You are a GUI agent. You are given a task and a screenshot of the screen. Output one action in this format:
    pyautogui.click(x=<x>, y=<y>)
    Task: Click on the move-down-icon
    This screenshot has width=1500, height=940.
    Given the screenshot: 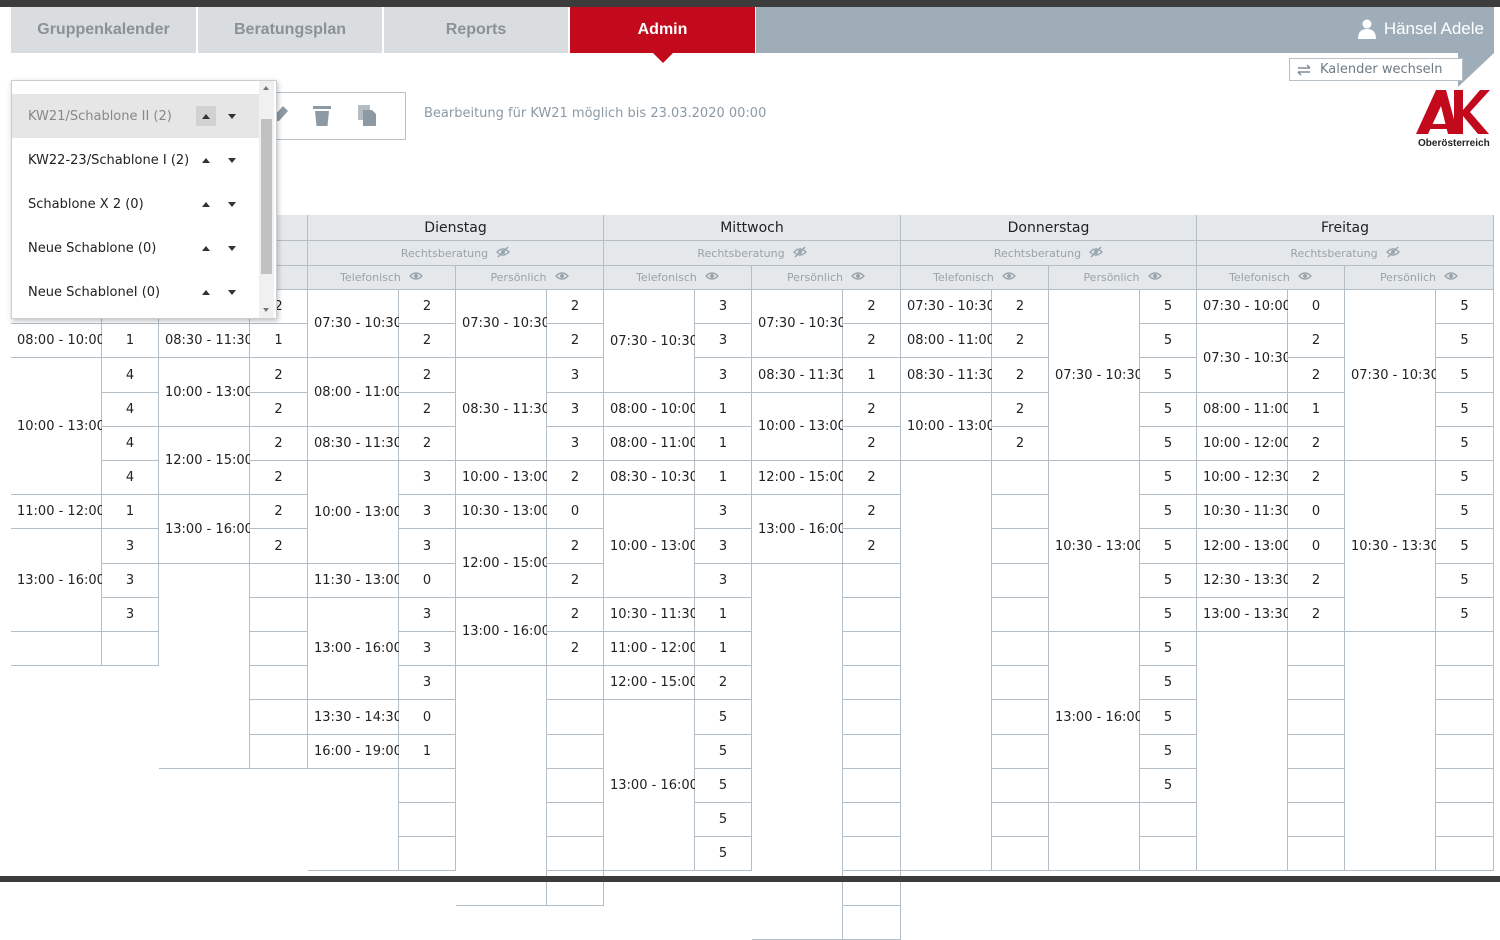 What is the action you would take?
    pyautogui.click(x=232, y=204)
    